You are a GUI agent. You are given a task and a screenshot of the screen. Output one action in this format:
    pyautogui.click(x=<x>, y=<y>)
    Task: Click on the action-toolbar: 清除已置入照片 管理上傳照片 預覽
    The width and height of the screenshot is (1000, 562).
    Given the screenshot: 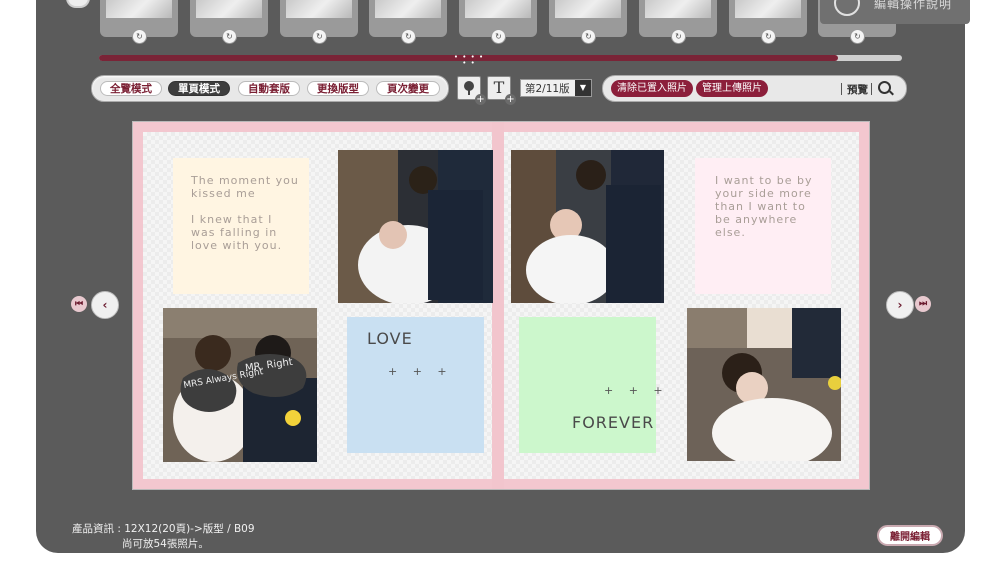 What is the action you would take?
    pyautogui.click(x=754, y=88)
    